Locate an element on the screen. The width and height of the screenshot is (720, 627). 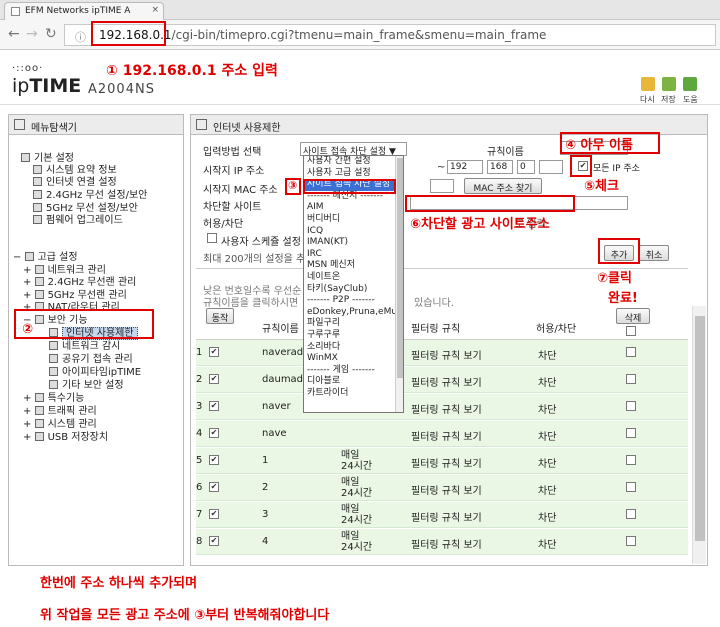
dropdown-option: MSN 메신저 is located at coordinates (353, 266).